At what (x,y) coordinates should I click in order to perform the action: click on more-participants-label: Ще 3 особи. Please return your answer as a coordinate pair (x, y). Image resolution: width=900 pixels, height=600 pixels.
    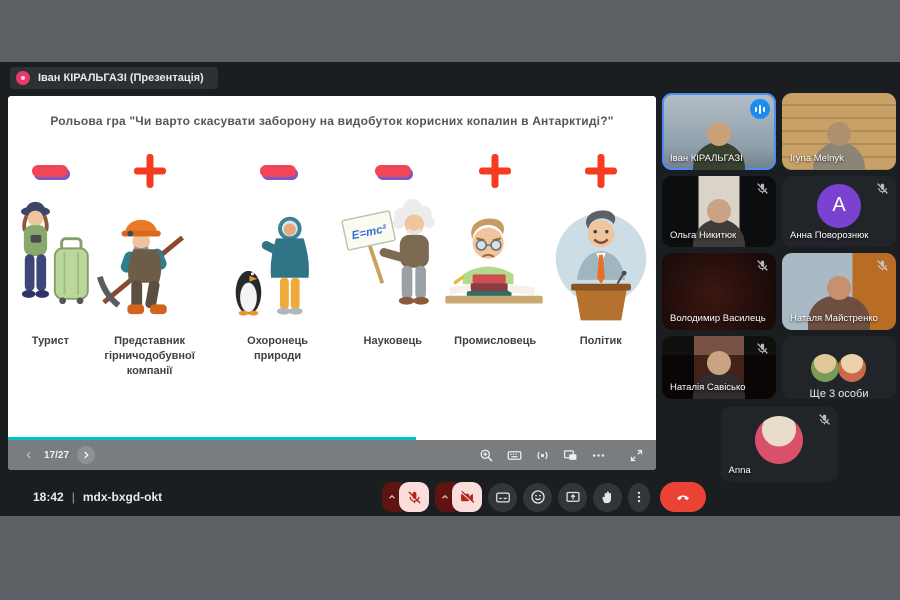
    Looking at the image, I should click on (839, 393).